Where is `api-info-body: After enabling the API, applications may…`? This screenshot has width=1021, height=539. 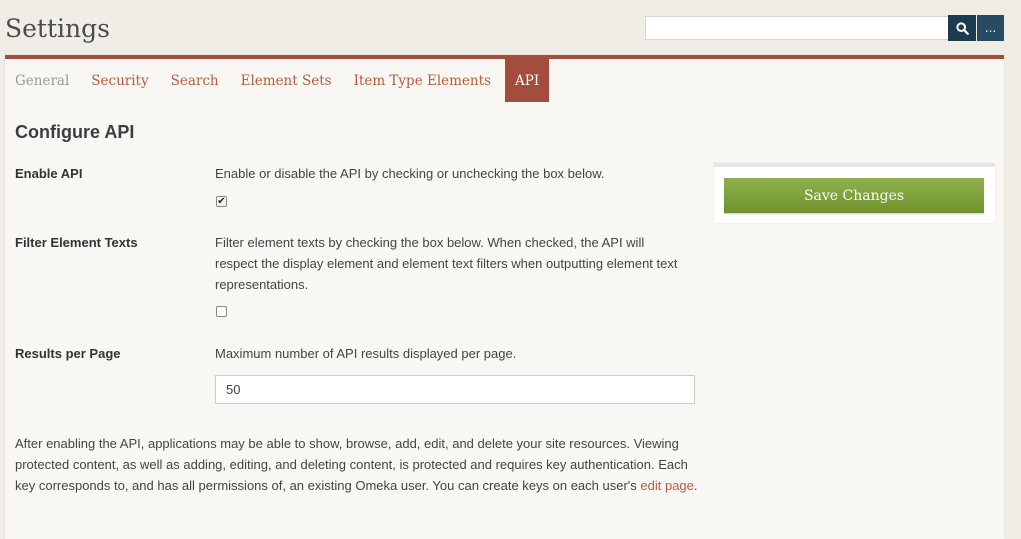
api-info-body: After enabling the API, applications may… is located at coordinates (351, 464).